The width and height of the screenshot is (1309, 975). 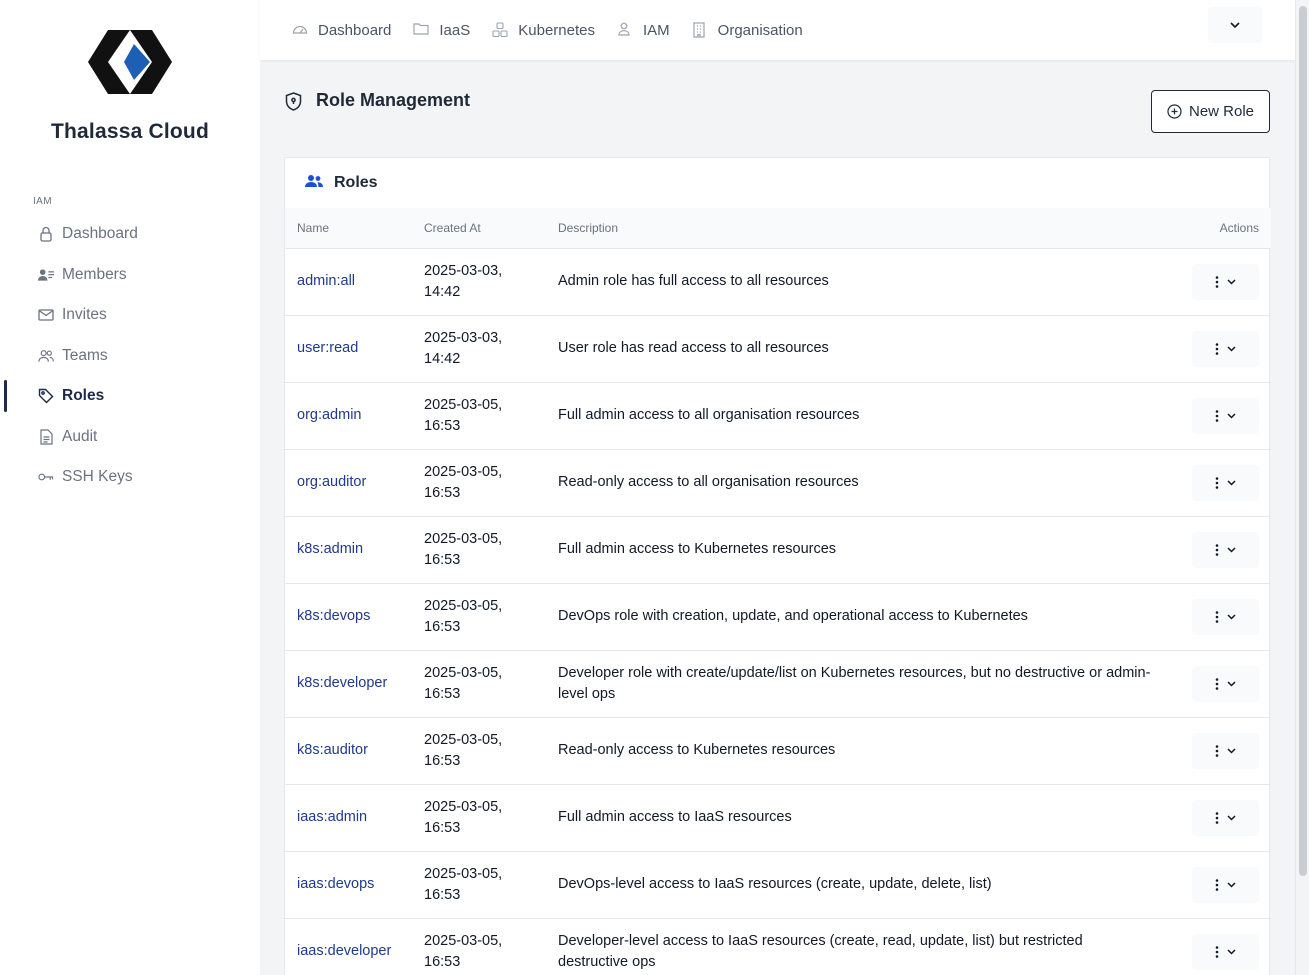 I want to click on role-name-link: k8s:developer, so click(x=342, y=683).